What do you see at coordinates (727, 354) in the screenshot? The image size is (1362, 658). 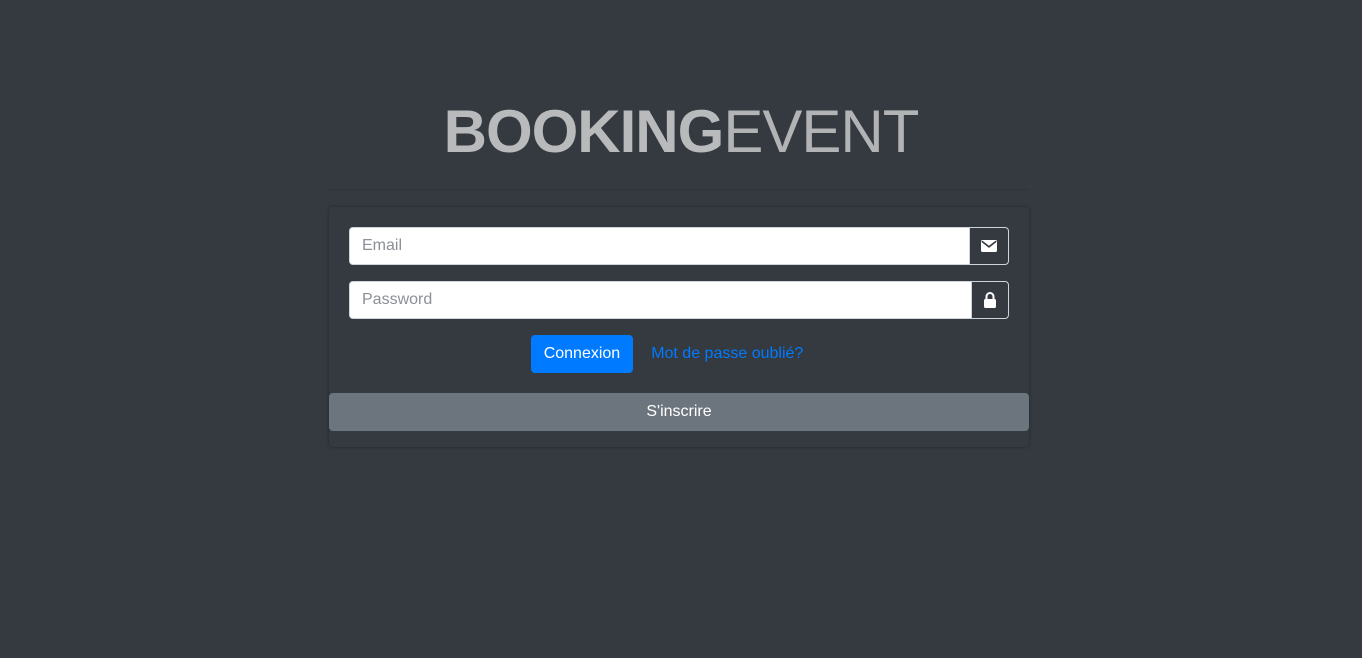 I see `forgot-password-link: Mot de passe oublié?` at bounding box center [727, 354].